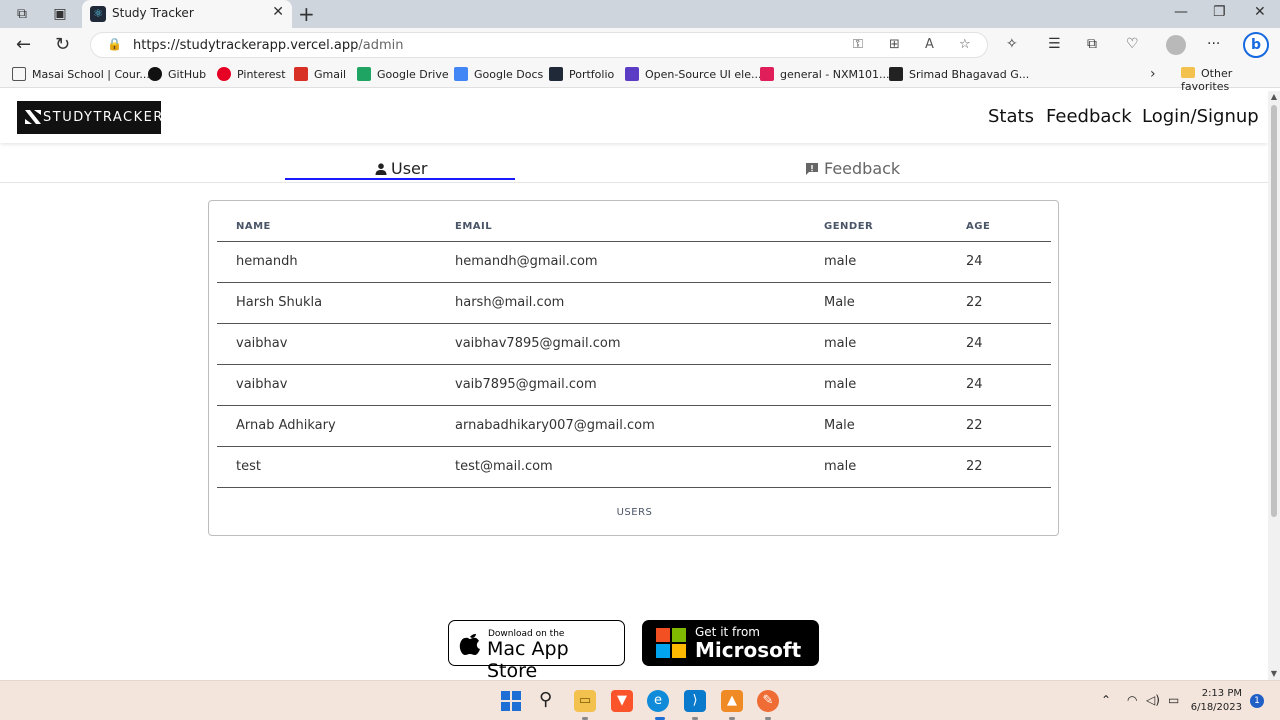 This screenshot has width=1280, height=720. Describe the element at coordinates (62, 44) in the screenshot. I see `refresh-icon: ↻` at that location.